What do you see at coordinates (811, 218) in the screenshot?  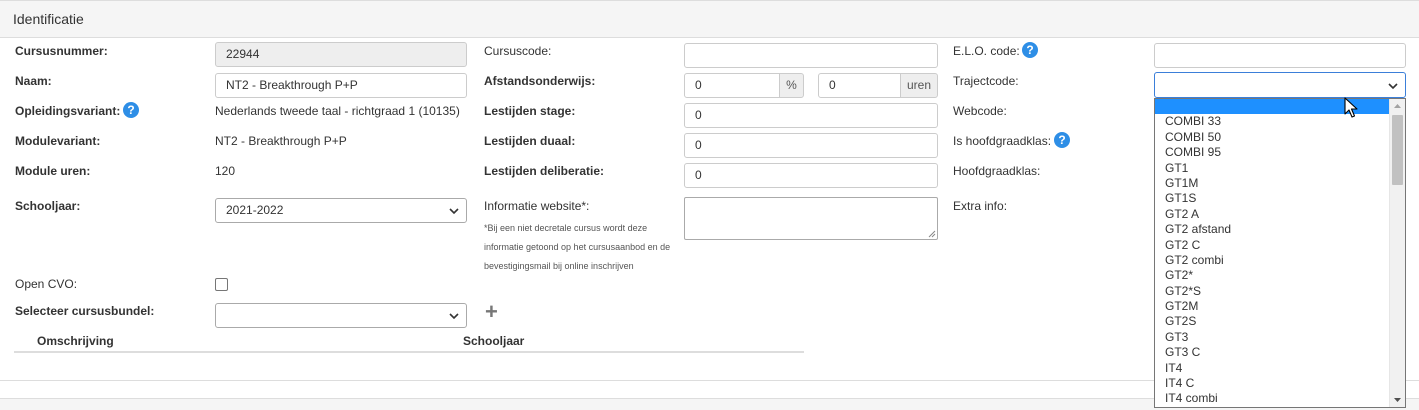 I see `informatie-website-textarea` at bounding box center [811, 218].